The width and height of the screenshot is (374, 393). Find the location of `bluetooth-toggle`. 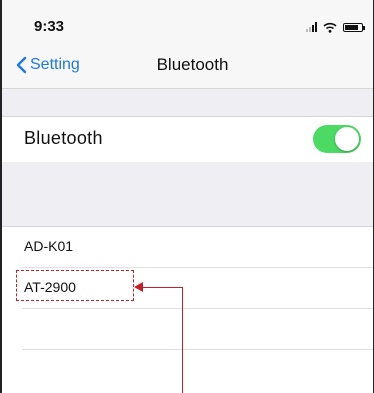

bluetooth-toggle is located at coordinates (337, 139).